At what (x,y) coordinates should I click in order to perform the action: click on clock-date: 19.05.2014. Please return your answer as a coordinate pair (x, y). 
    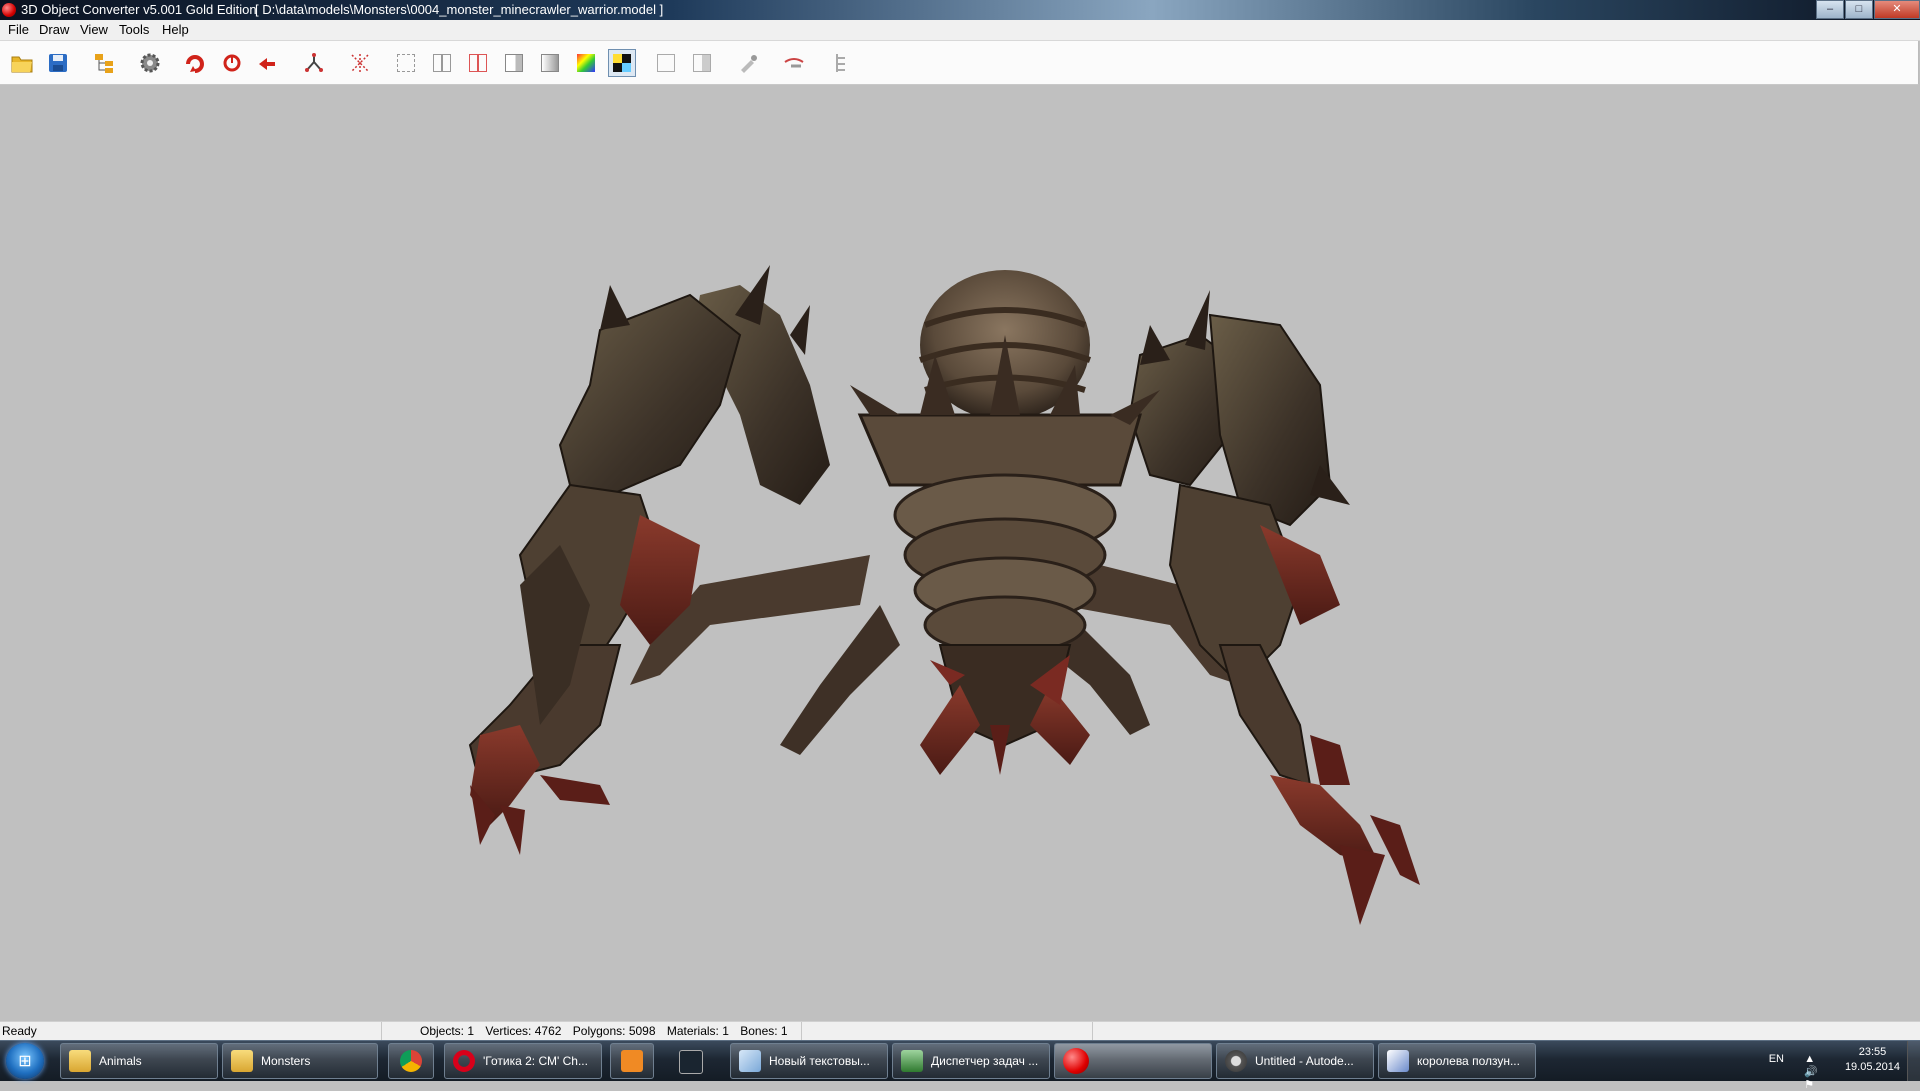
    Looking at the image, I should click on (1872, 1067).